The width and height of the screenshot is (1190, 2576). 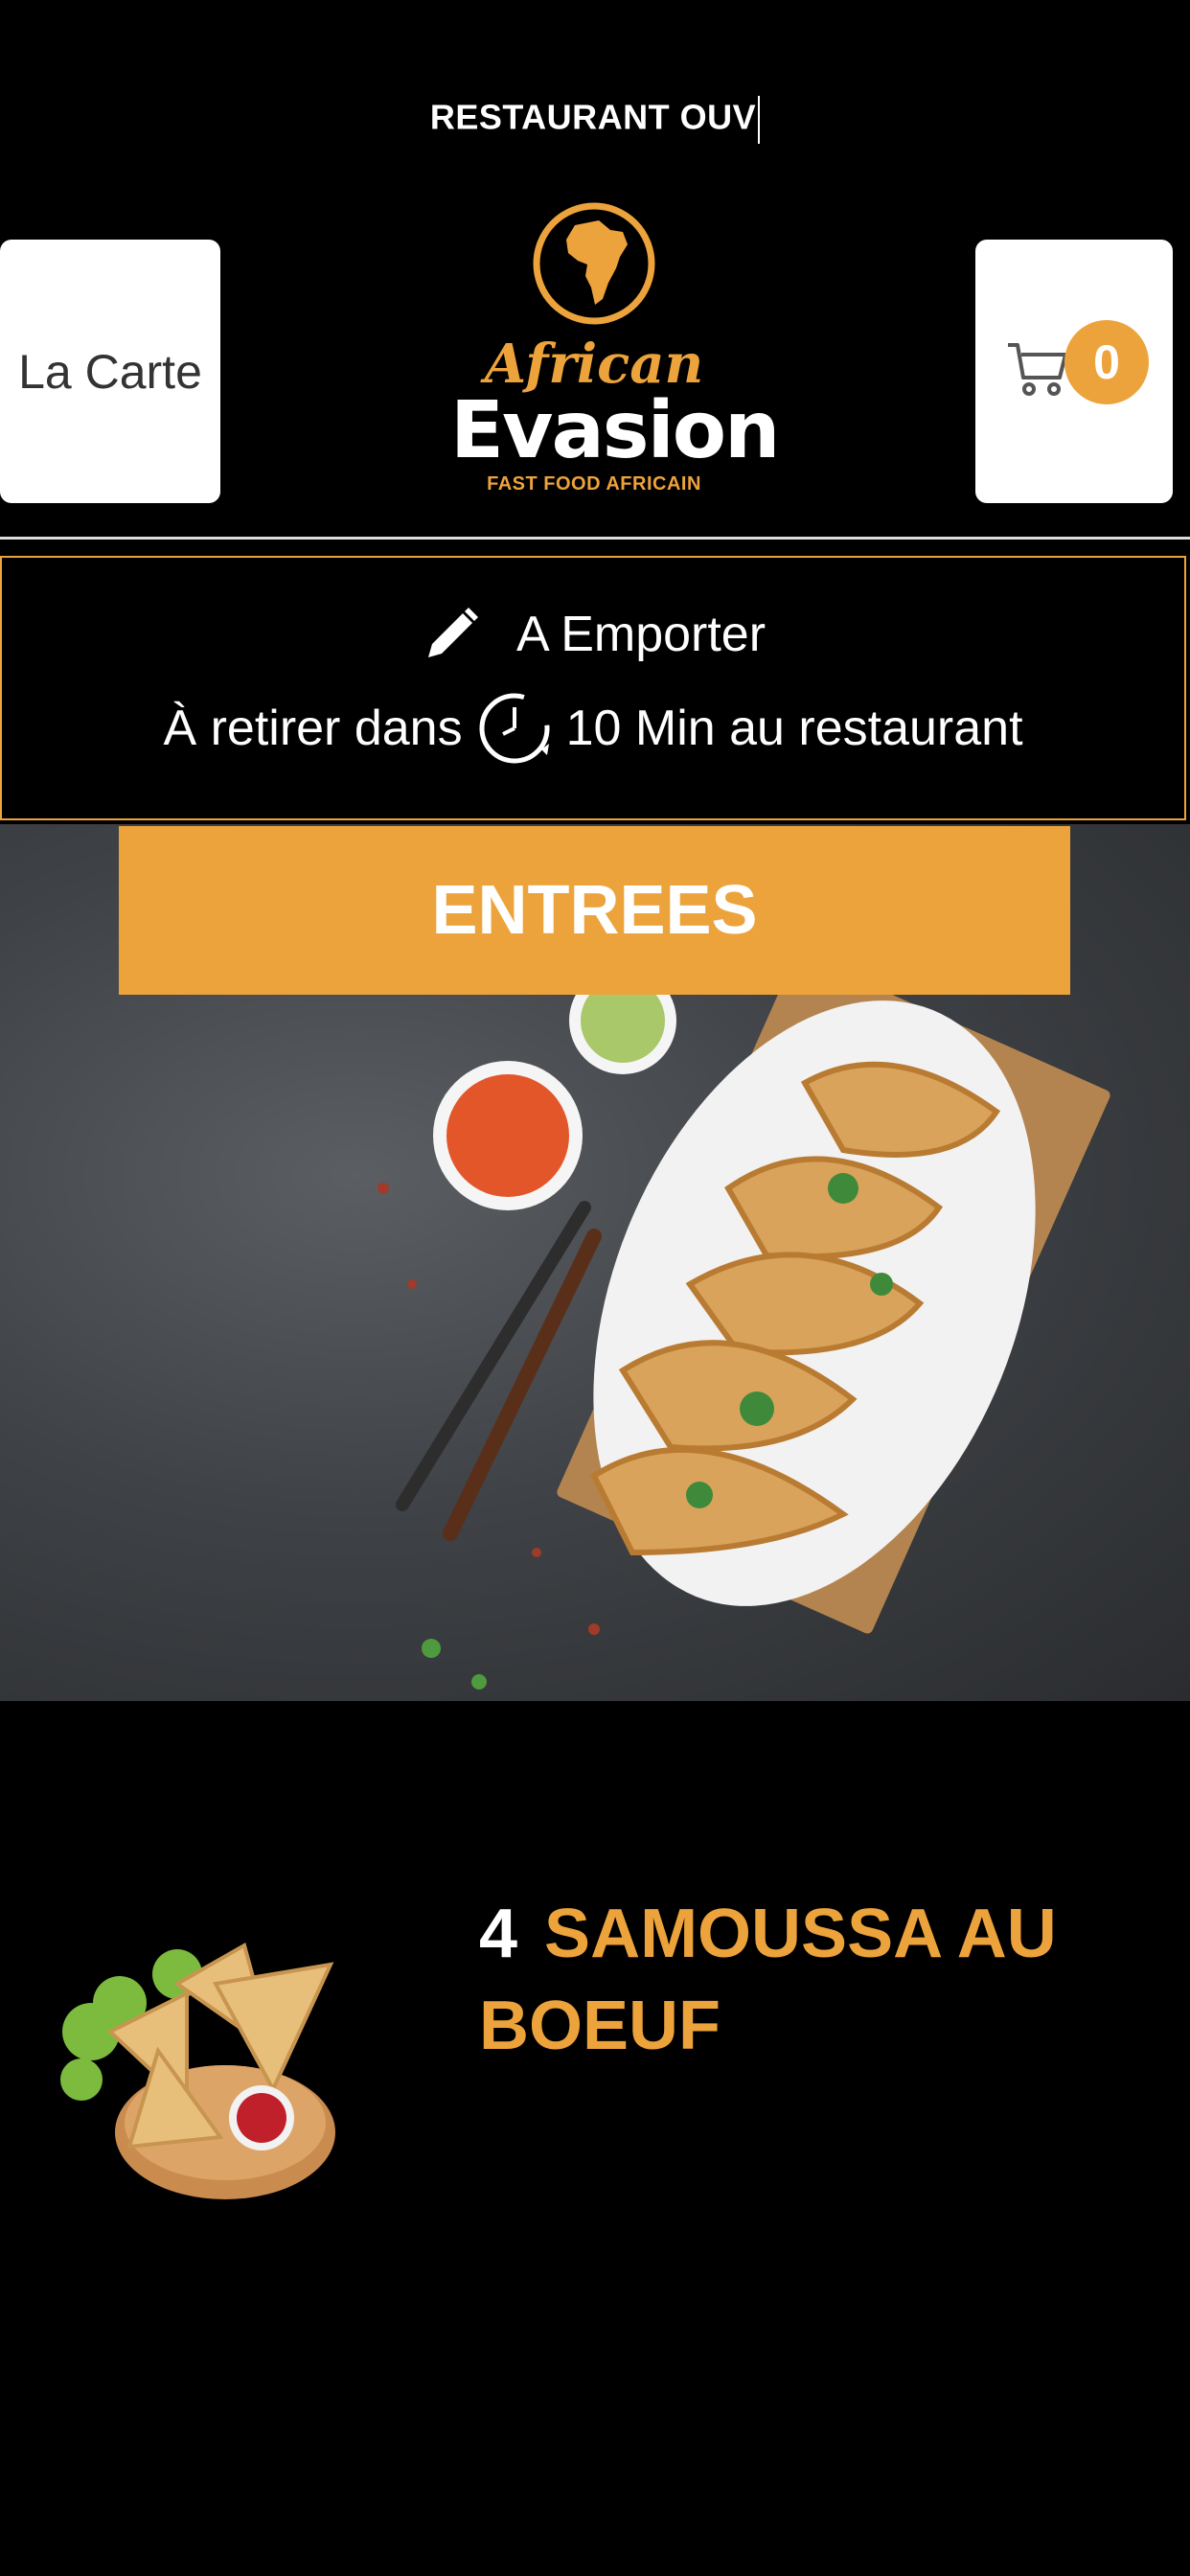 What do you see at coordinates (594, 483) in the screenshot?
I see `brand-tagline: FAST FOOD AFRICAIN` at bounding box center [594, 483].